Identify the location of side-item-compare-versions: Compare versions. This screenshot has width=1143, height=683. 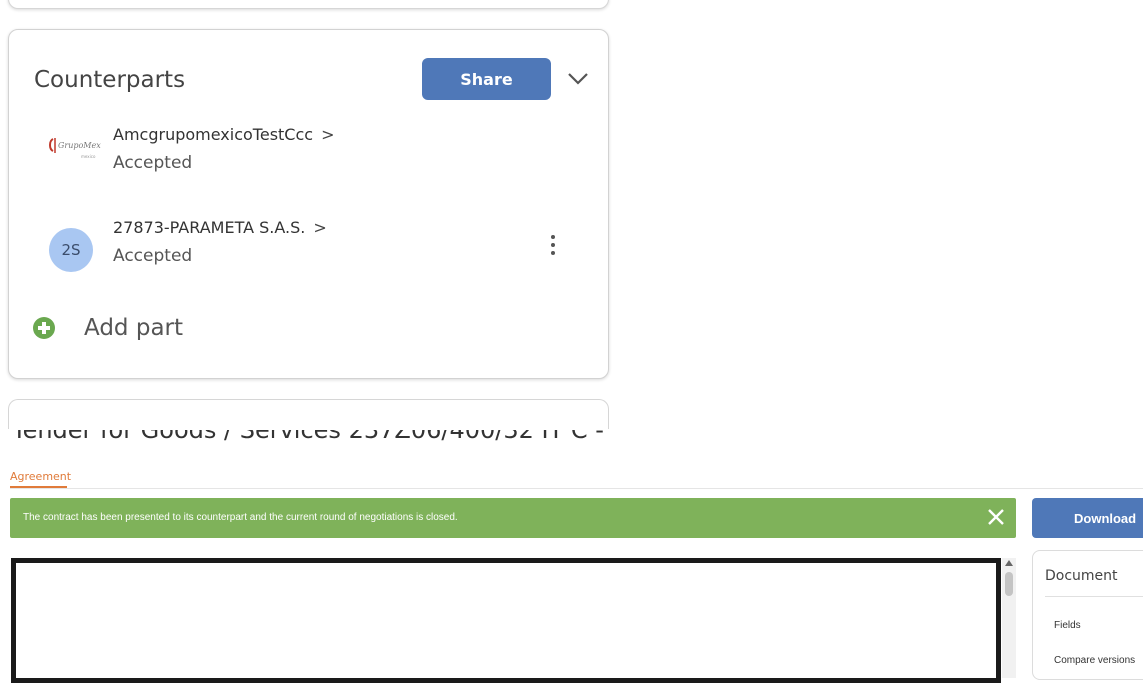
(1094, 660).